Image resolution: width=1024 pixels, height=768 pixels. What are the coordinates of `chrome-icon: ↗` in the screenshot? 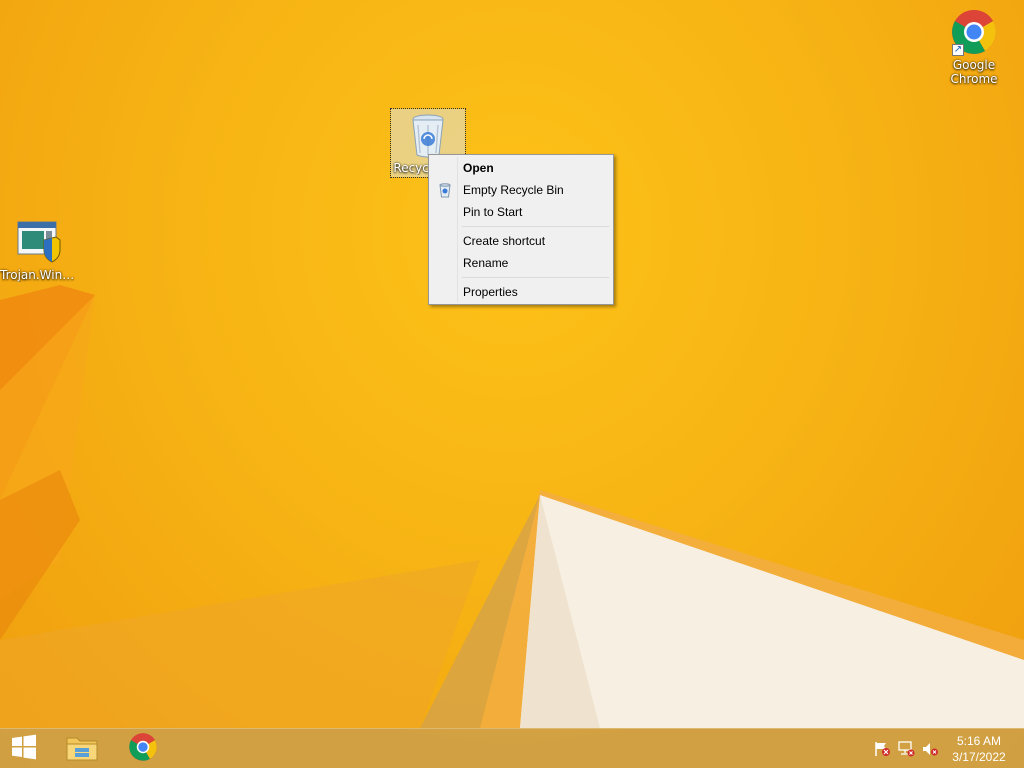 It's located at (974, 32).